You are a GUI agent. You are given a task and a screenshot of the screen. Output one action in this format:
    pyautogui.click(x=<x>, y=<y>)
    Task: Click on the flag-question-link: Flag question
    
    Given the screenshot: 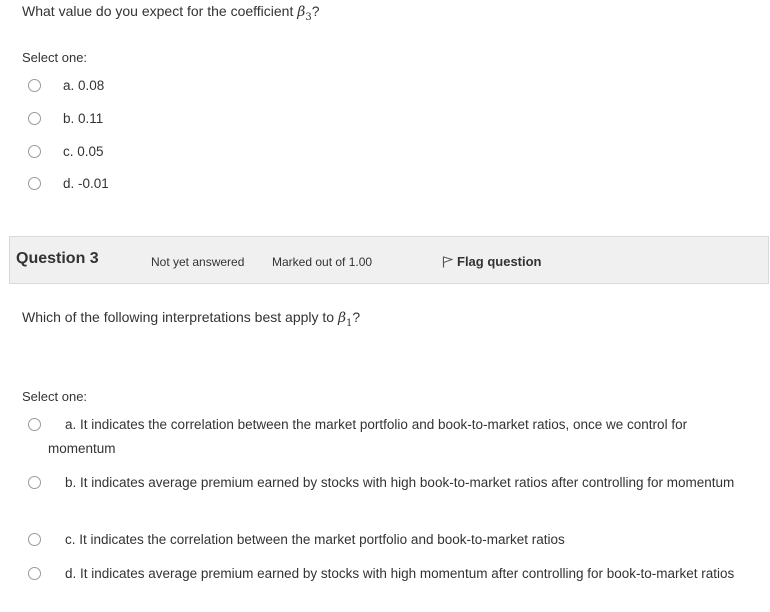 What is the action you would take?
    pyautogui.click(x=492, y=262)
    